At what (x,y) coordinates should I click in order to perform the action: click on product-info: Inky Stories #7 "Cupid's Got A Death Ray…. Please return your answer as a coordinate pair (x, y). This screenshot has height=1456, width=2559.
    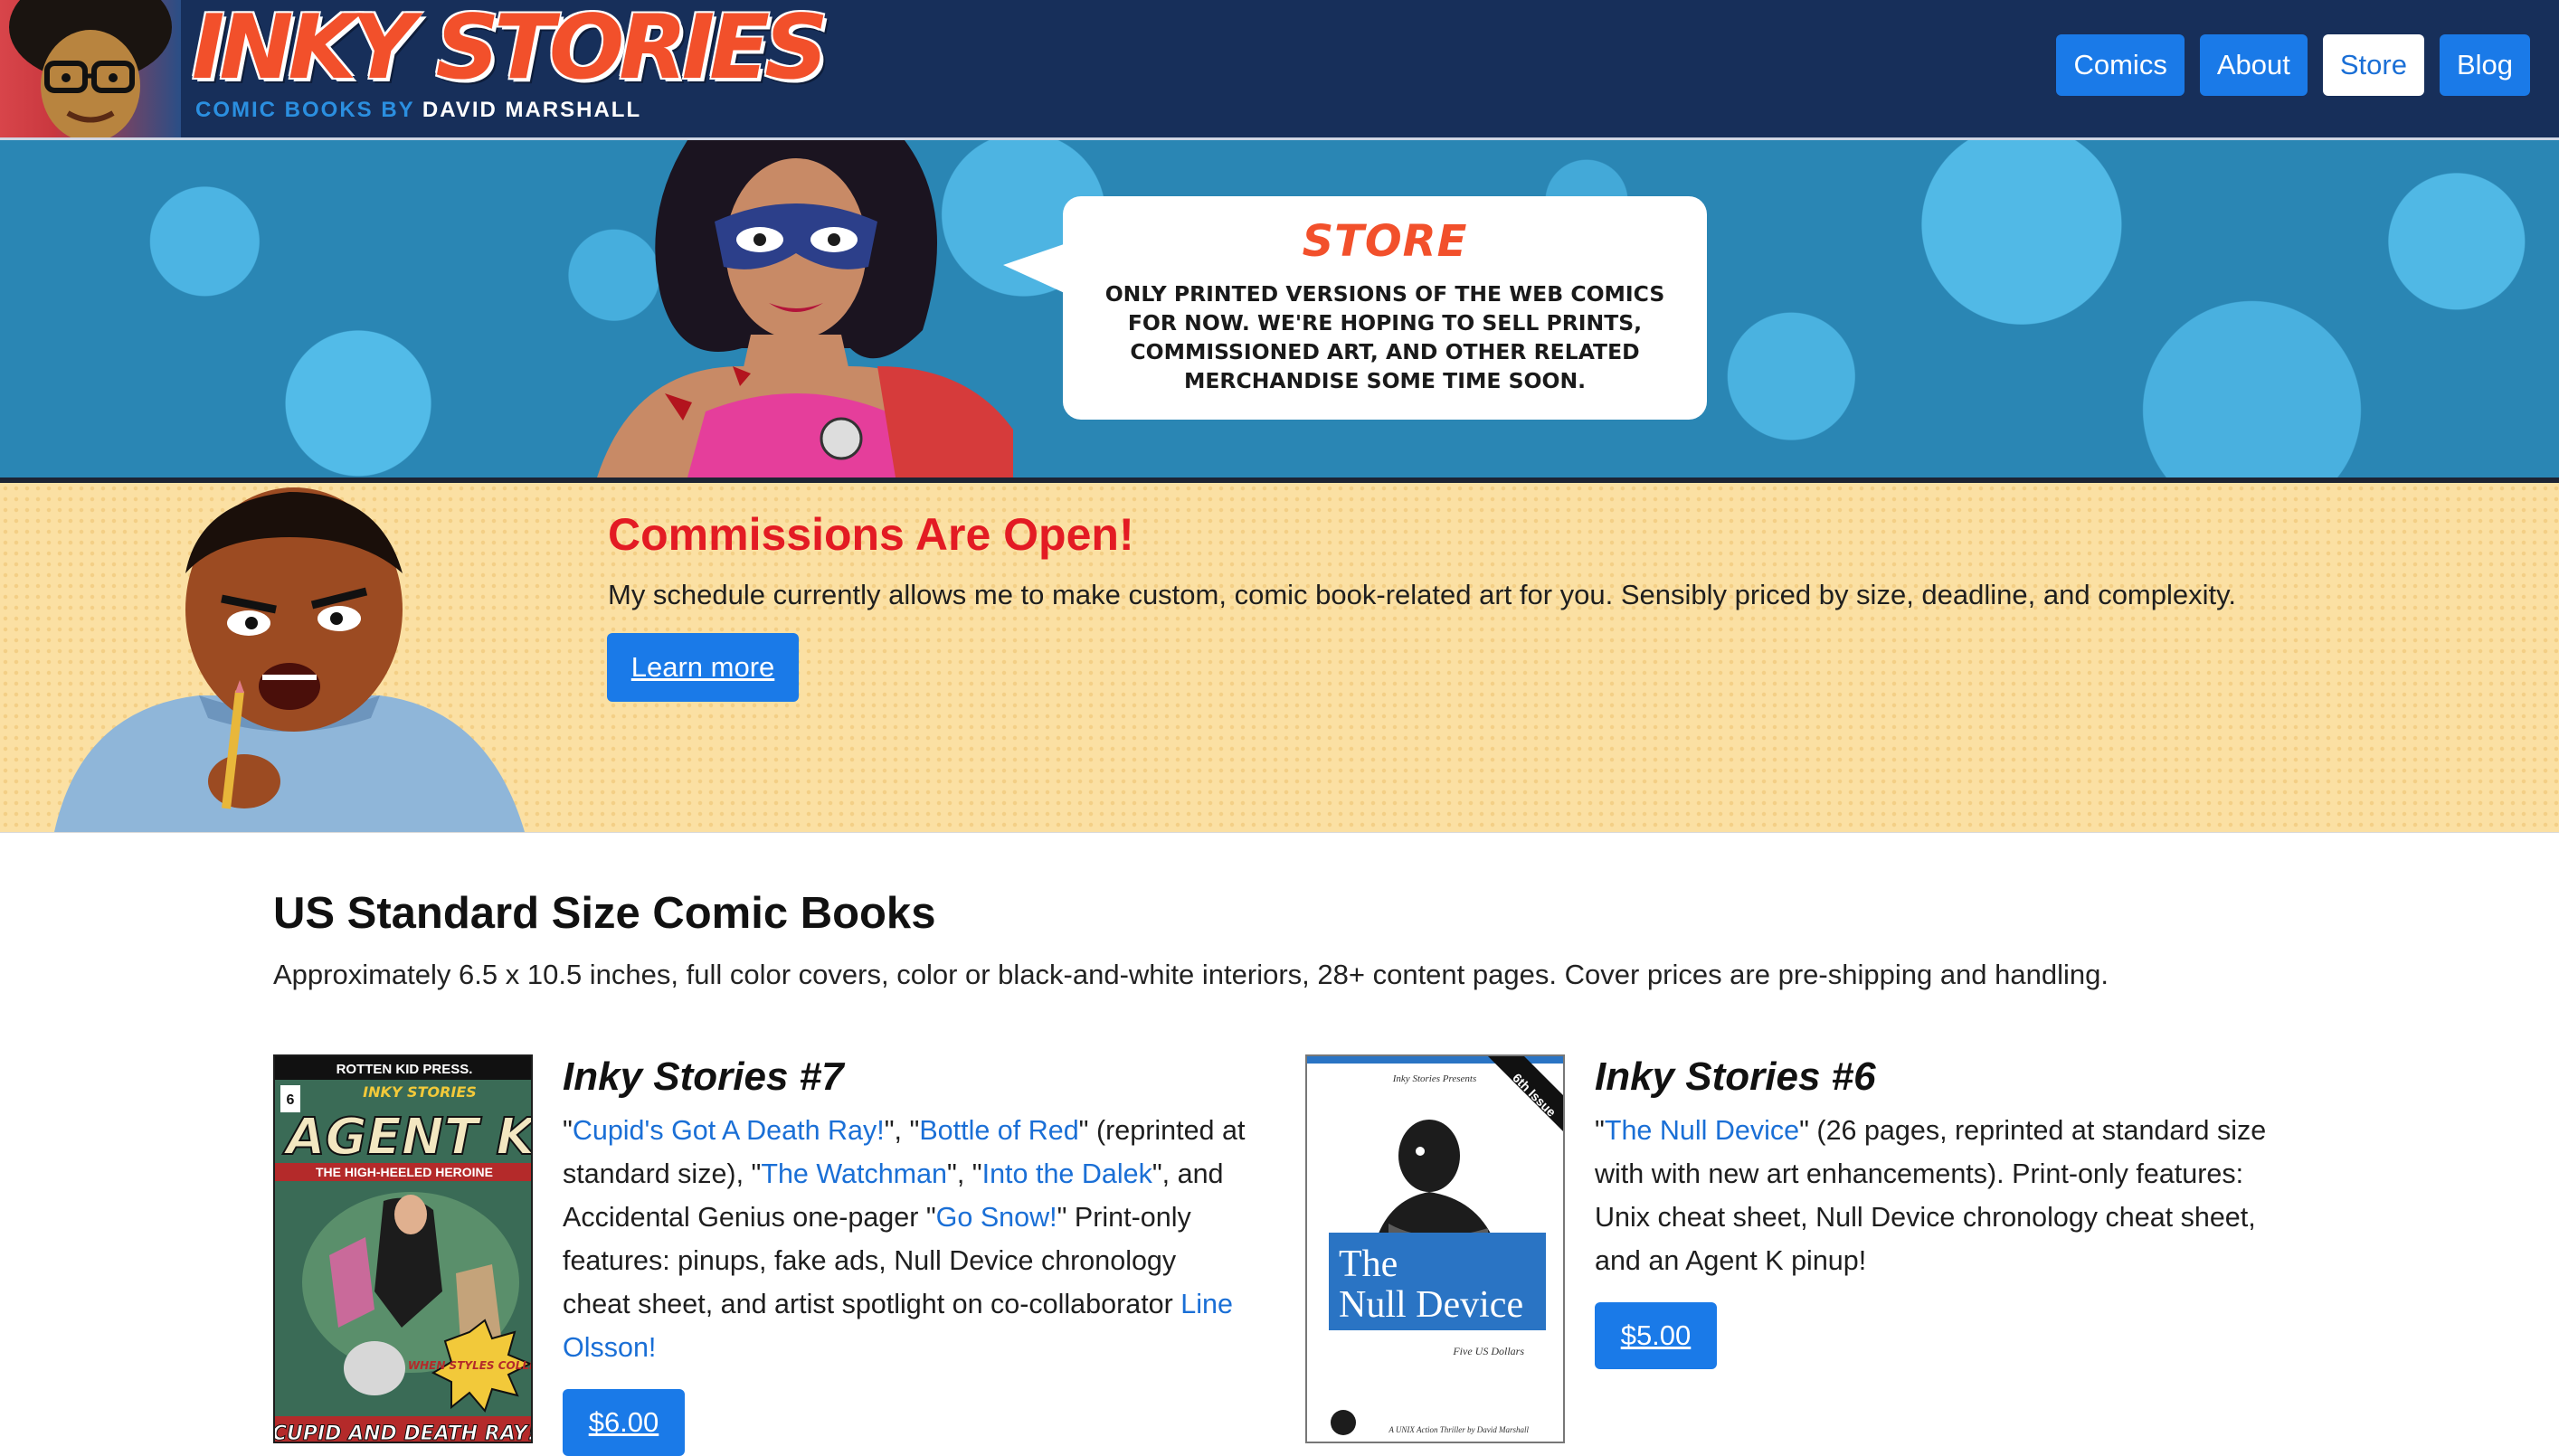
    Looking at the image, I should click on (906, 1255).